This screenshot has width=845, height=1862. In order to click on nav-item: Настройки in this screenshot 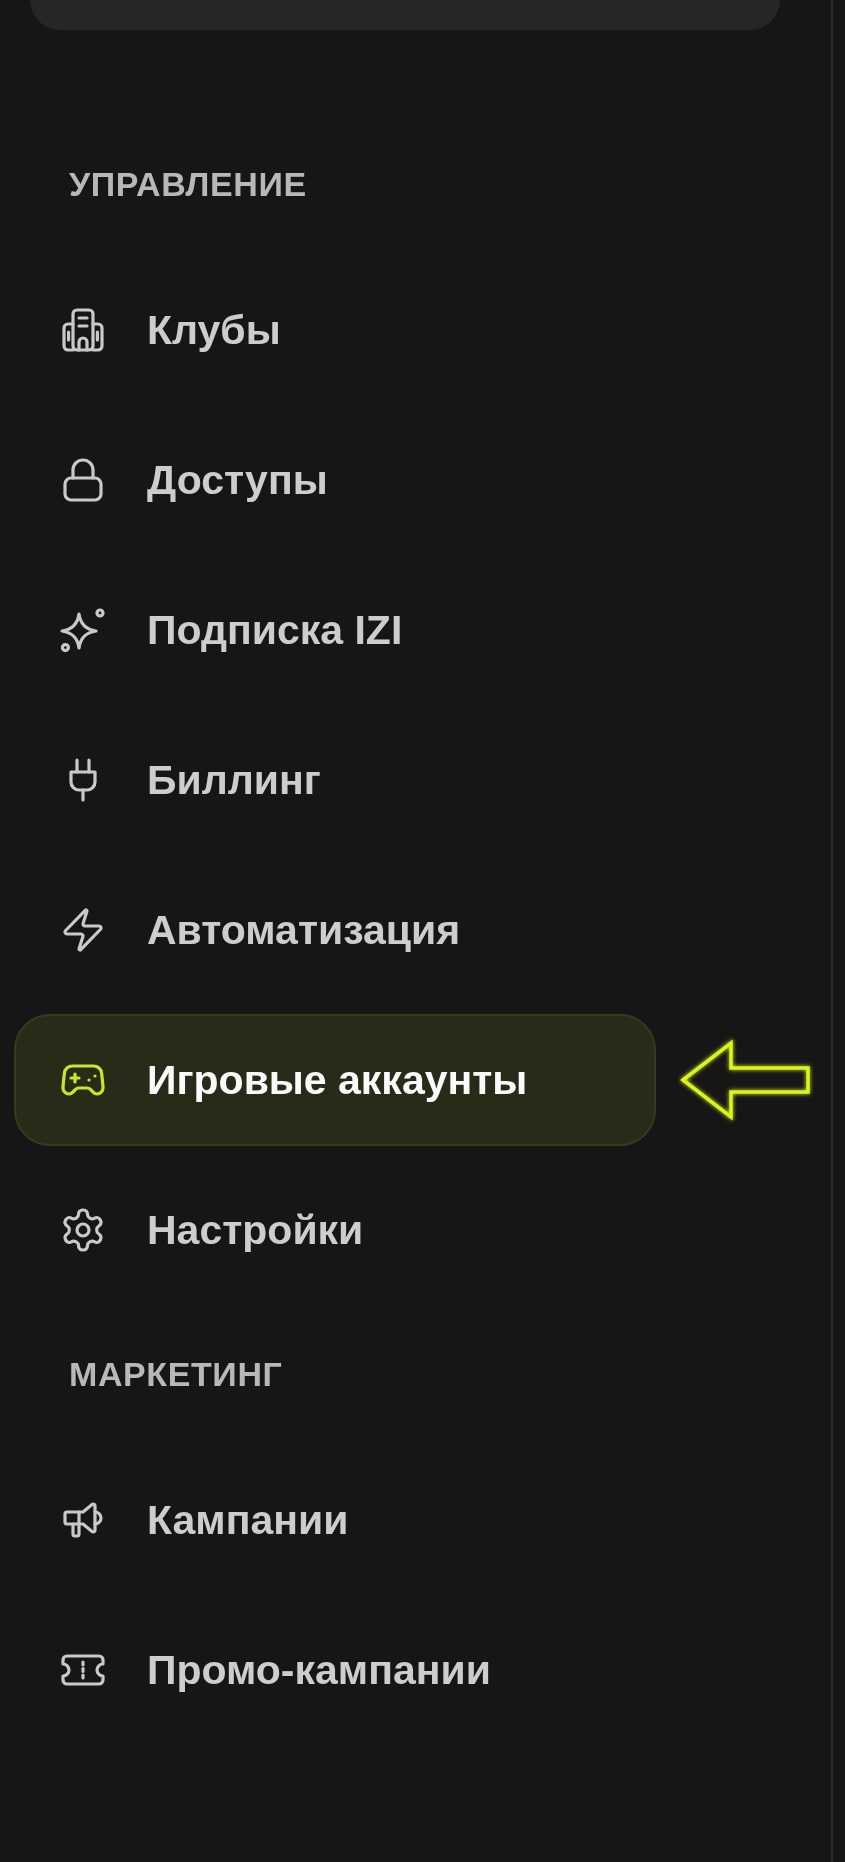, I will do `click(335, 1230)`.